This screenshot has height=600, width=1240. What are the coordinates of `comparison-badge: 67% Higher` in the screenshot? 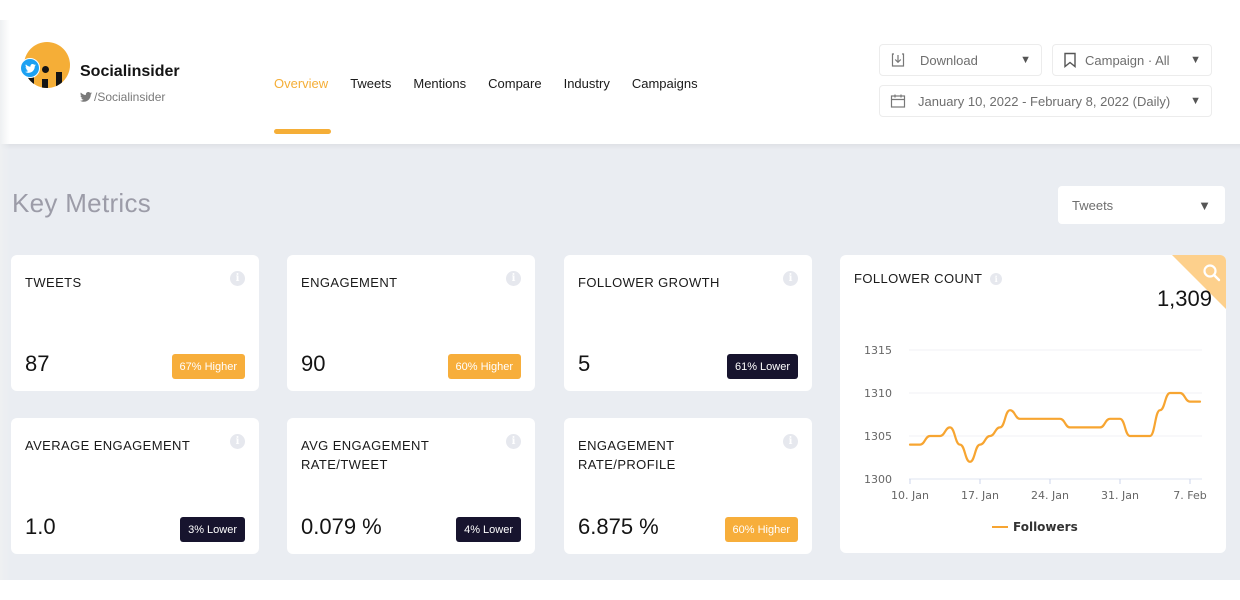 It's located at (208, 366).